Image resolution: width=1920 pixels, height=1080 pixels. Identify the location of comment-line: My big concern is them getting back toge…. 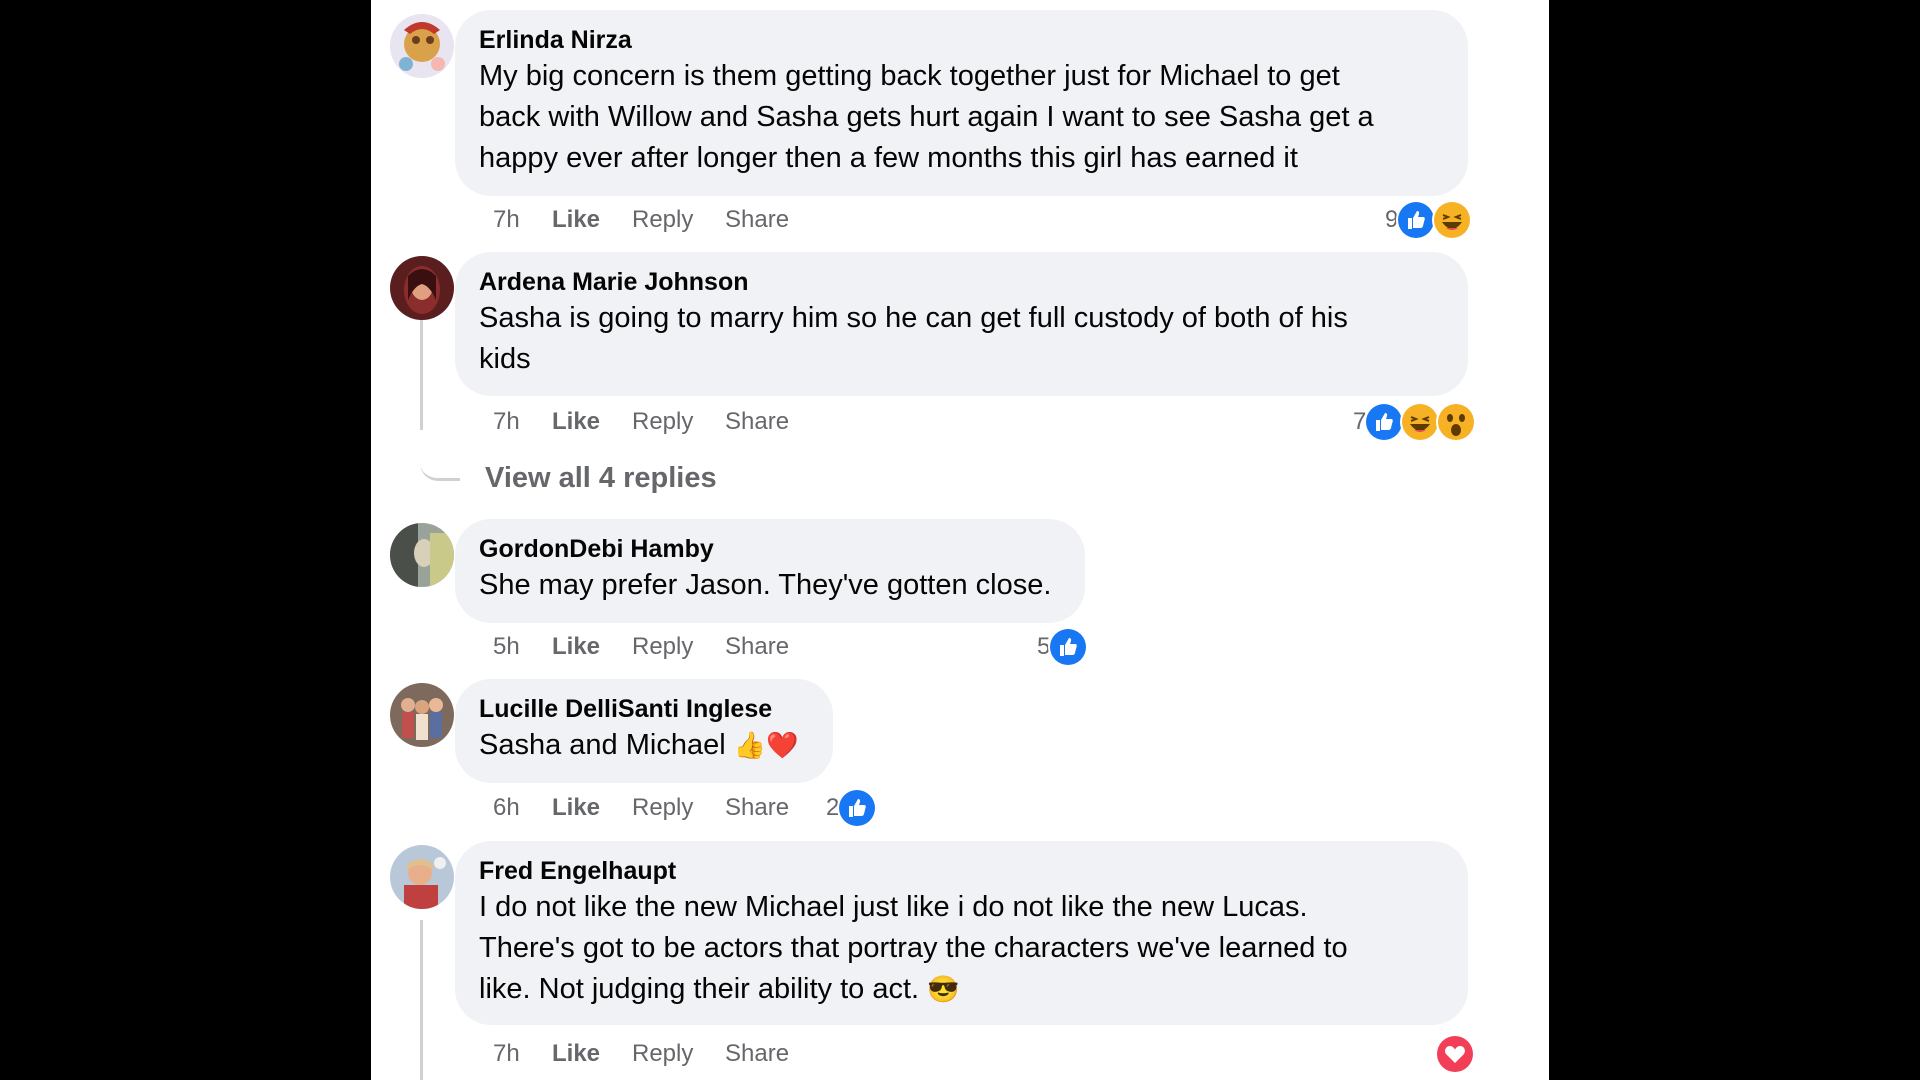
(909, 76).